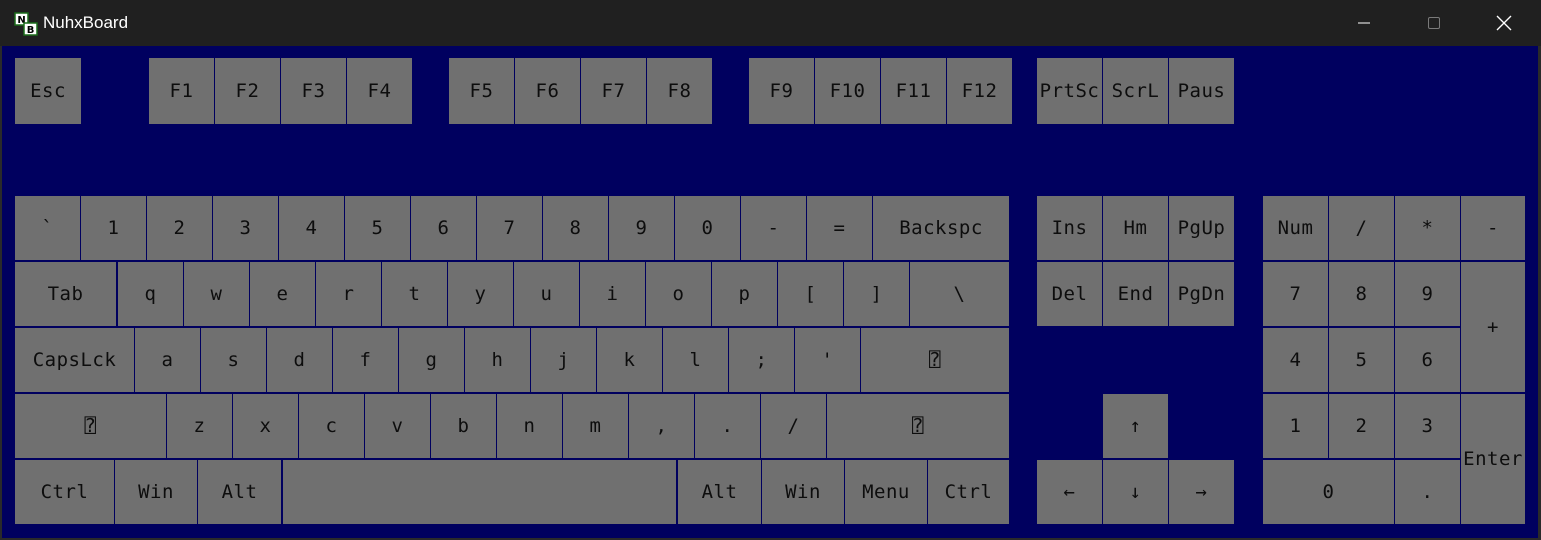  What do you see at coordinates (1135, 228) in the screenshot?
I see `key-home: Hm` at bounding box center [1135, 228].